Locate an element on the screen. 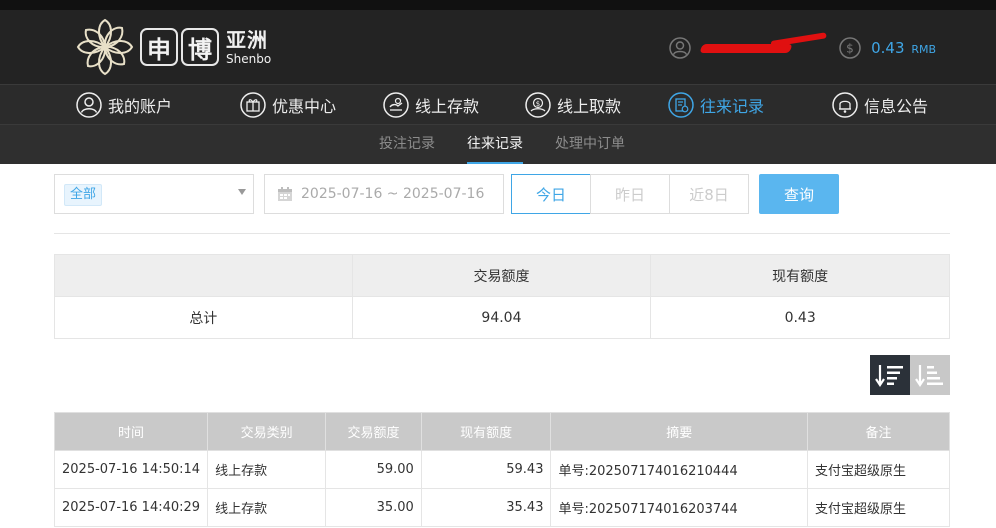 The height and width of the screenshot is (528, 996). range-8days-button: 近8日 is located at coordinates (709, 194).